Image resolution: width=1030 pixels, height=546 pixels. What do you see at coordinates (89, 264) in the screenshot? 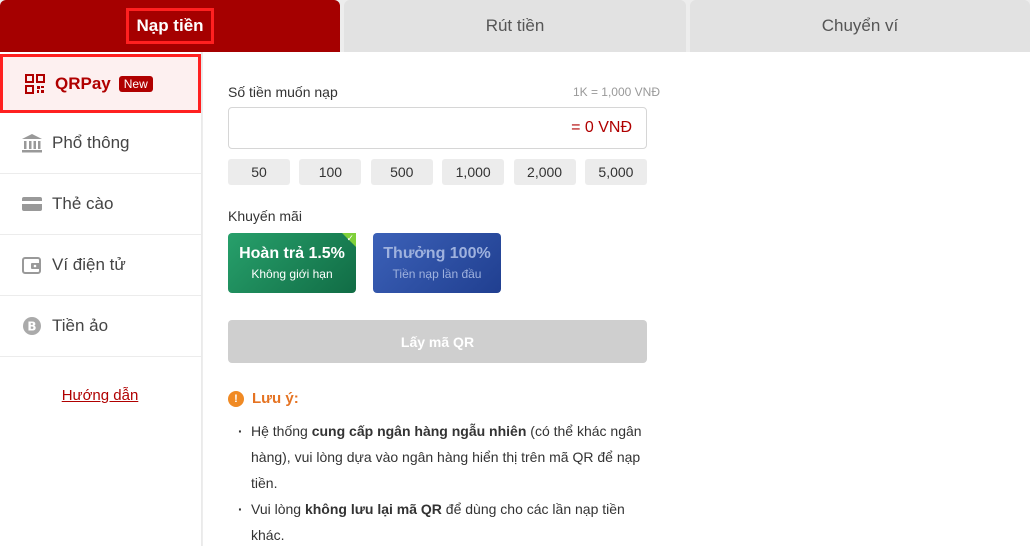
I see `sidebar-item-label: Ví điện tử` at bounding box center [89, 264].